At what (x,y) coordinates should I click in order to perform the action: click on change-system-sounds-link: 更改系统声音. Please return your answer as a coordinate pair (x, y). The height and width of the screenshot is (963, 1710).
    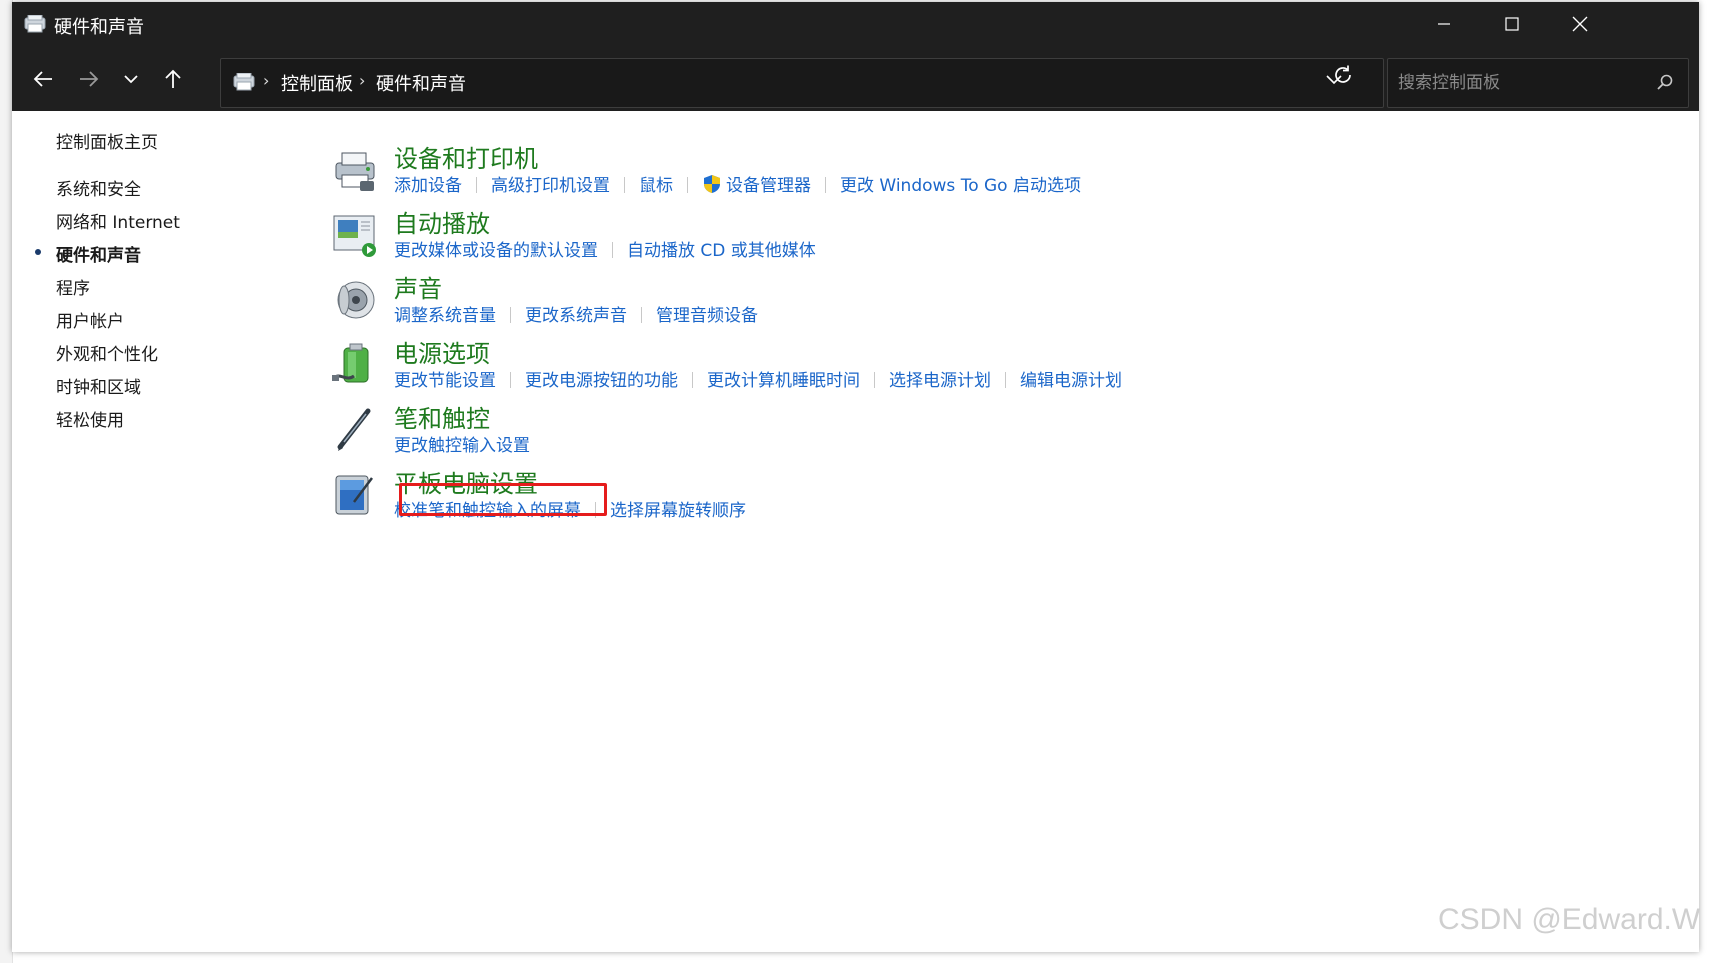
    Looking at the image, I should click on (576, 313).